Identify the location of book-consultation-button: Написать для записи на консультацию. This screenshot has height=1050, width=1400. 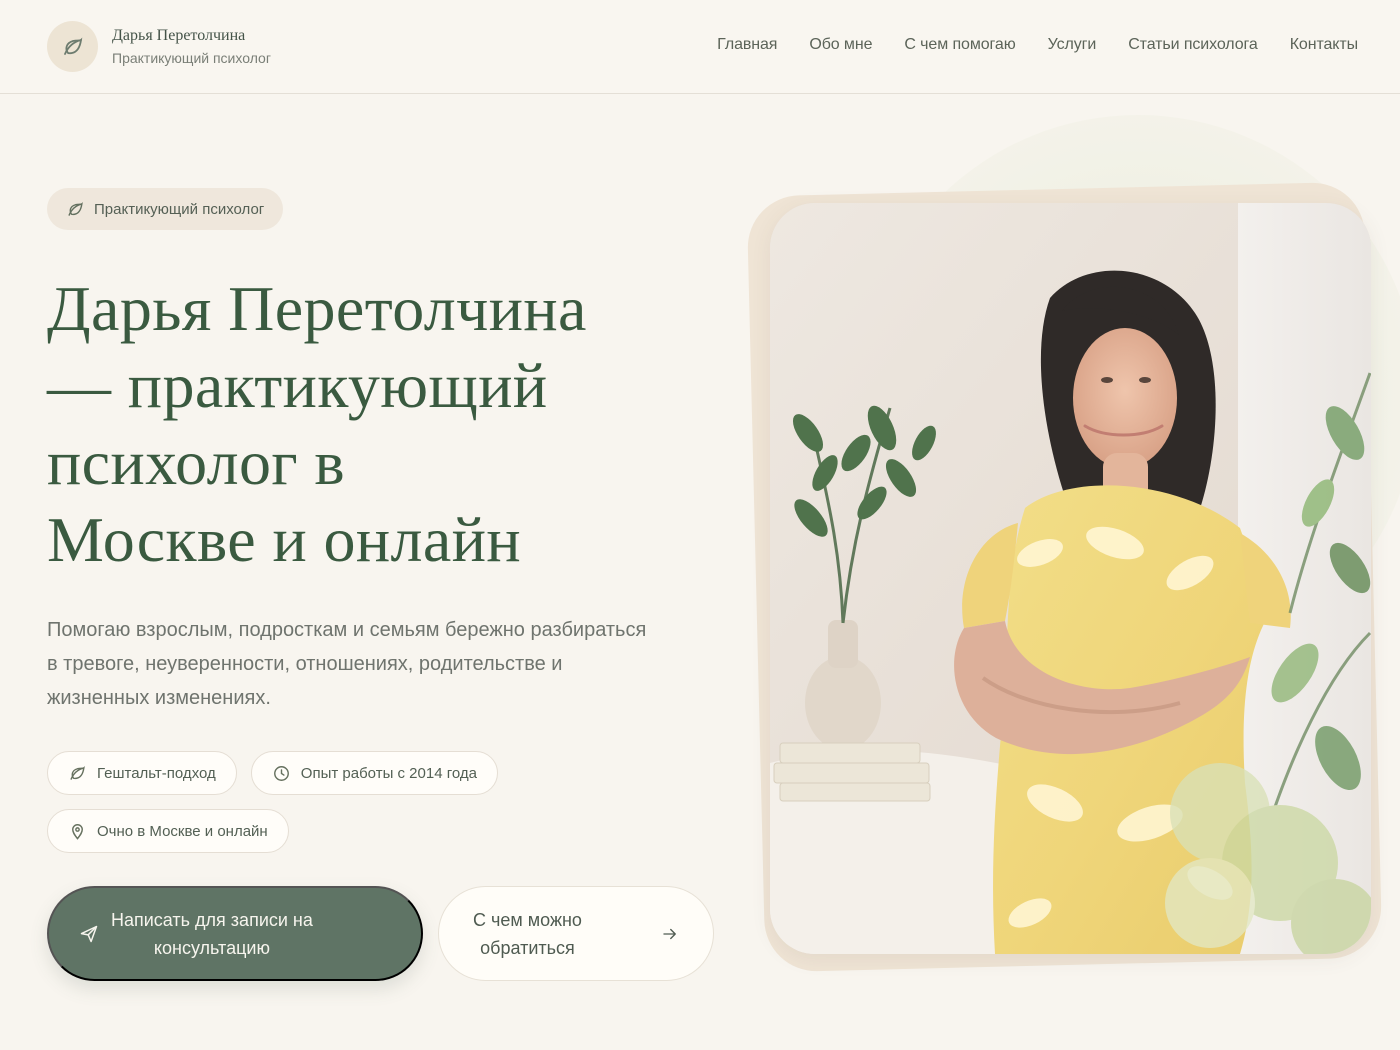
(235, 933).